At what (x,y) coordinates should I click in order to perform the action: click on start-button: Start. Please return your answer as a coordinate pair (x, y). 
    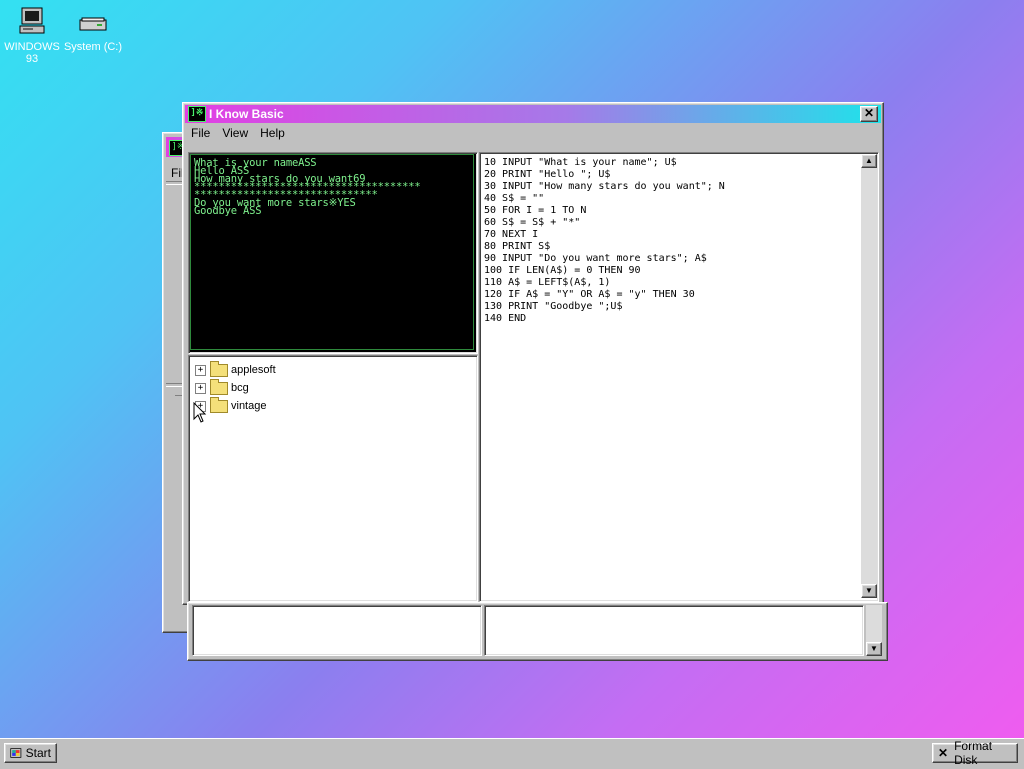
    Looking at the image, I should click on (30, 753).